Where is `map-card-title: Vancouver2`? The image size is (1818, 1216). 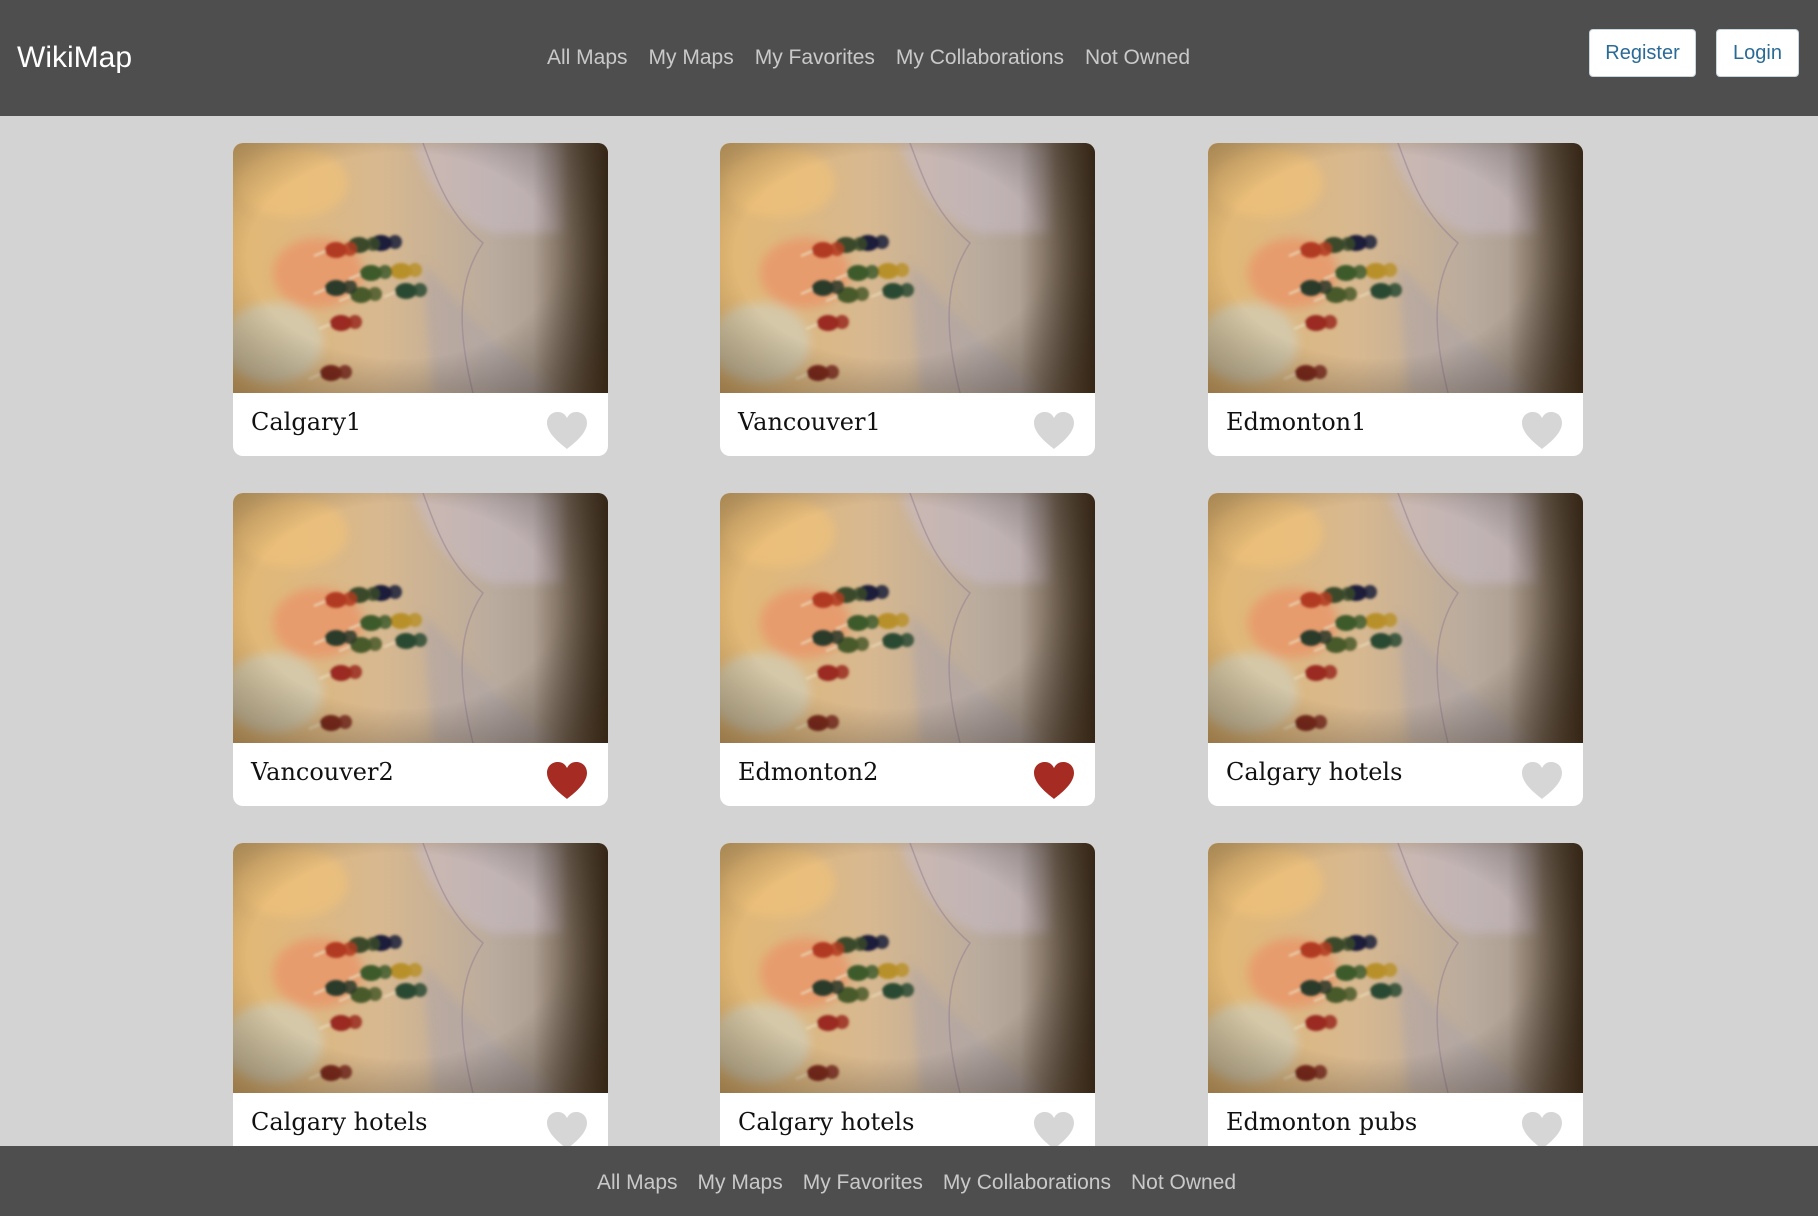 map-card-title: Vancouver2 is located at coordinates (322, 772).